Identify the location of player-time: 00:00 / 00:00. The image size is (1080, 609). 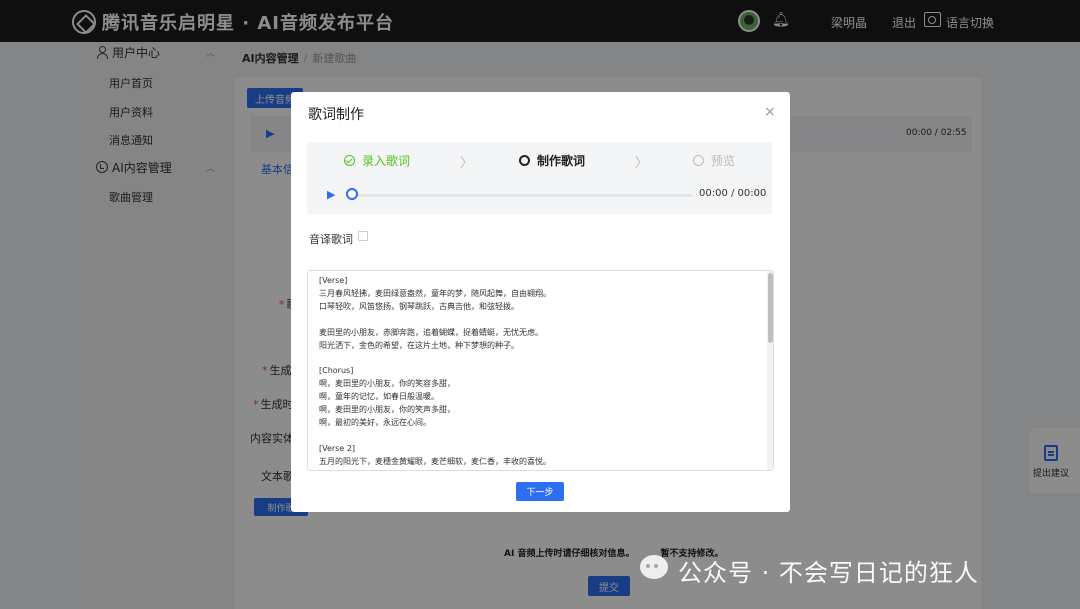
(733, 193).